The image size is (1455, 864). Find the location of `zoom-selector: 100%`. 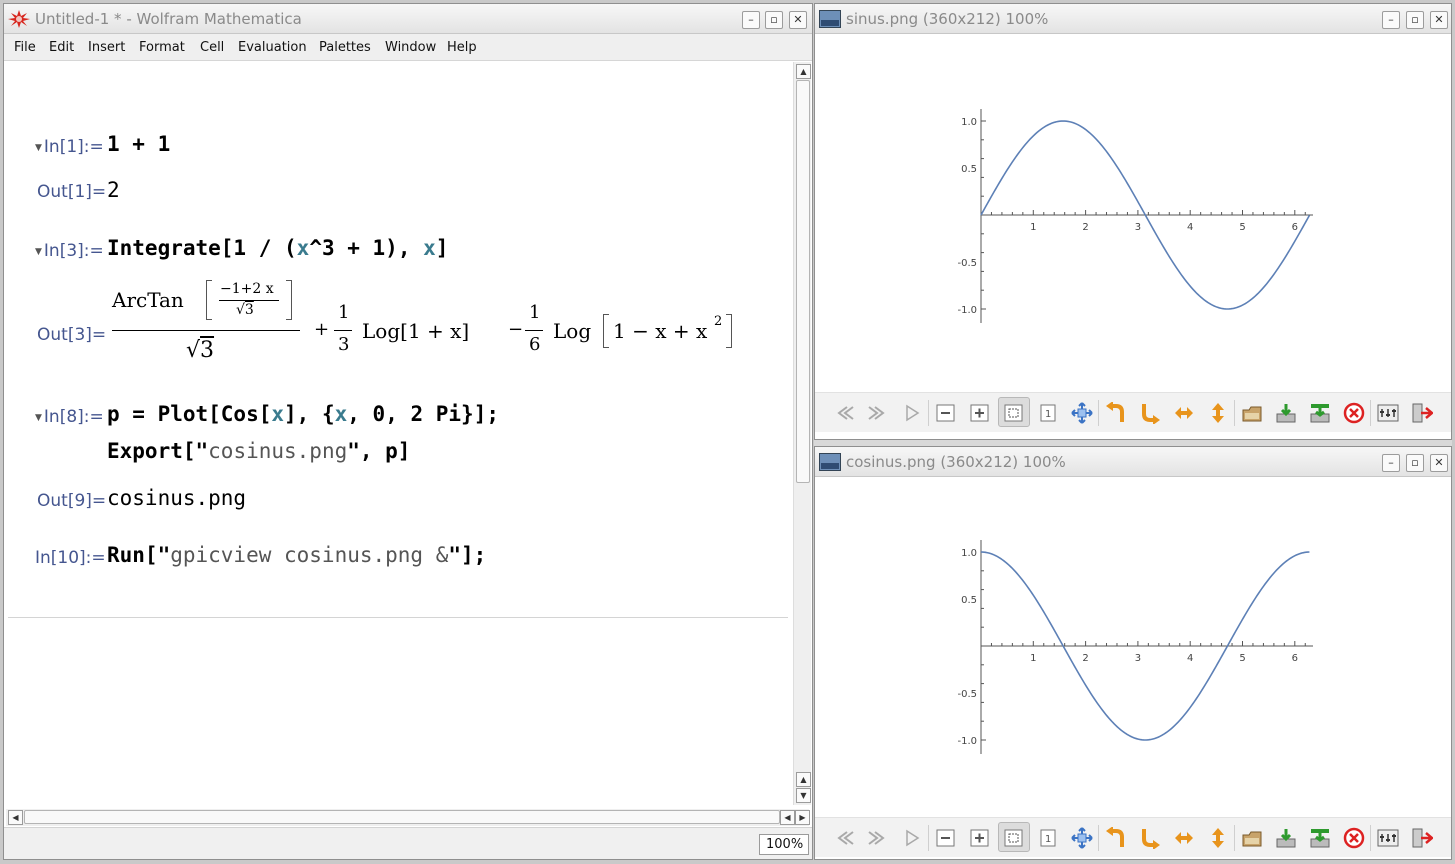

zoom-selector: 100% is located at coordinates (784, 844).